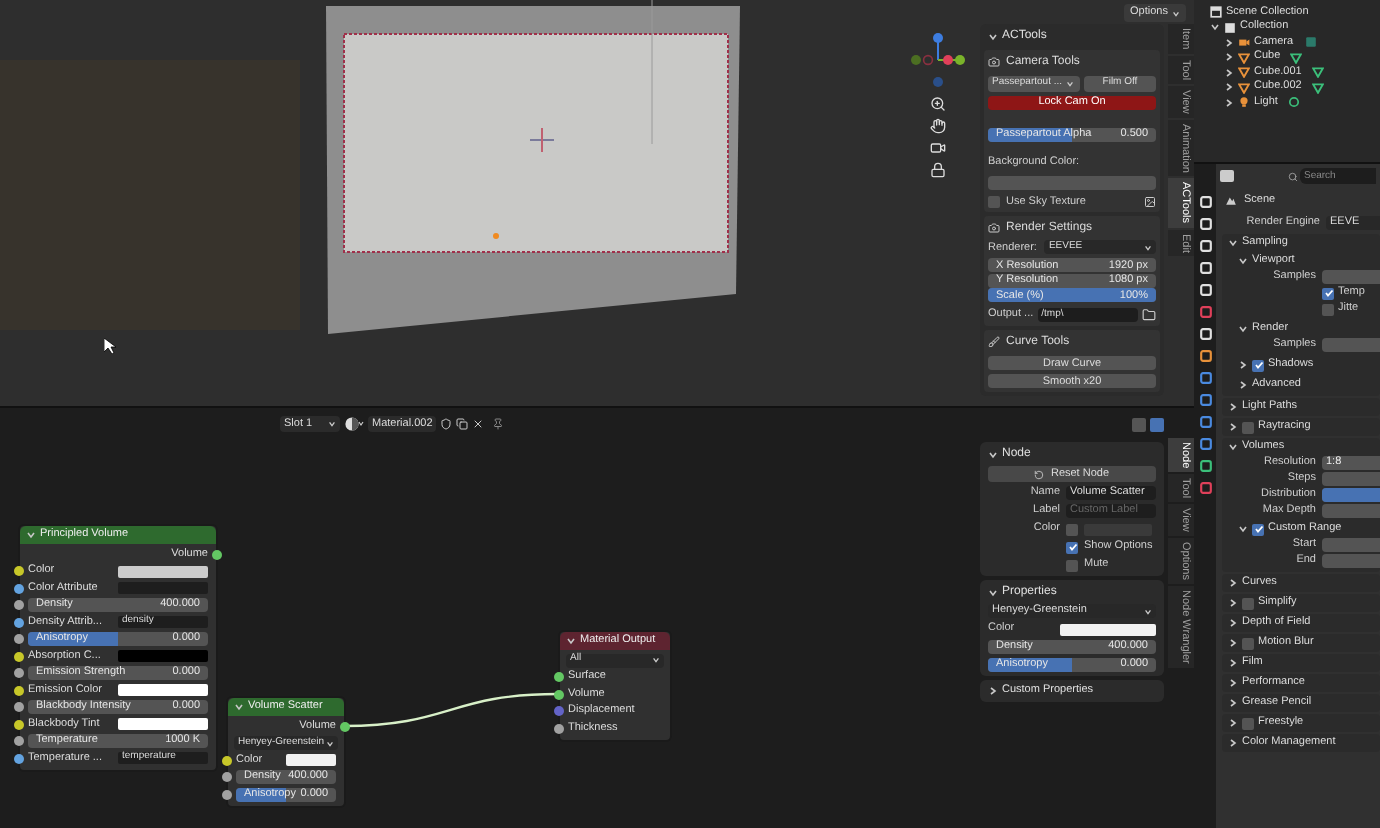 This screenshot has width=1380, height=828. What do you see at coordinates (1216, 12) in the screenshot?
I see `scene-collection-icon` at bounding box center [1216, 12].